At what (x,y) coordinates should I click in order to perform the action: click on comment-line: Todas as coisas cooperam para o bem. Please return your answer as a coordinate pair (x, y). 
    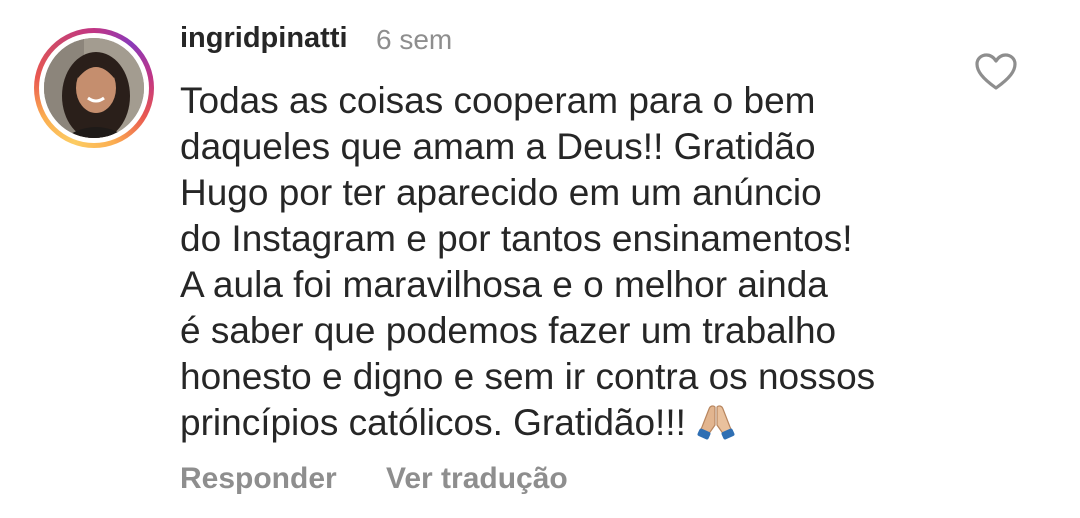
    Looking at the image, I should click on (498, 100).